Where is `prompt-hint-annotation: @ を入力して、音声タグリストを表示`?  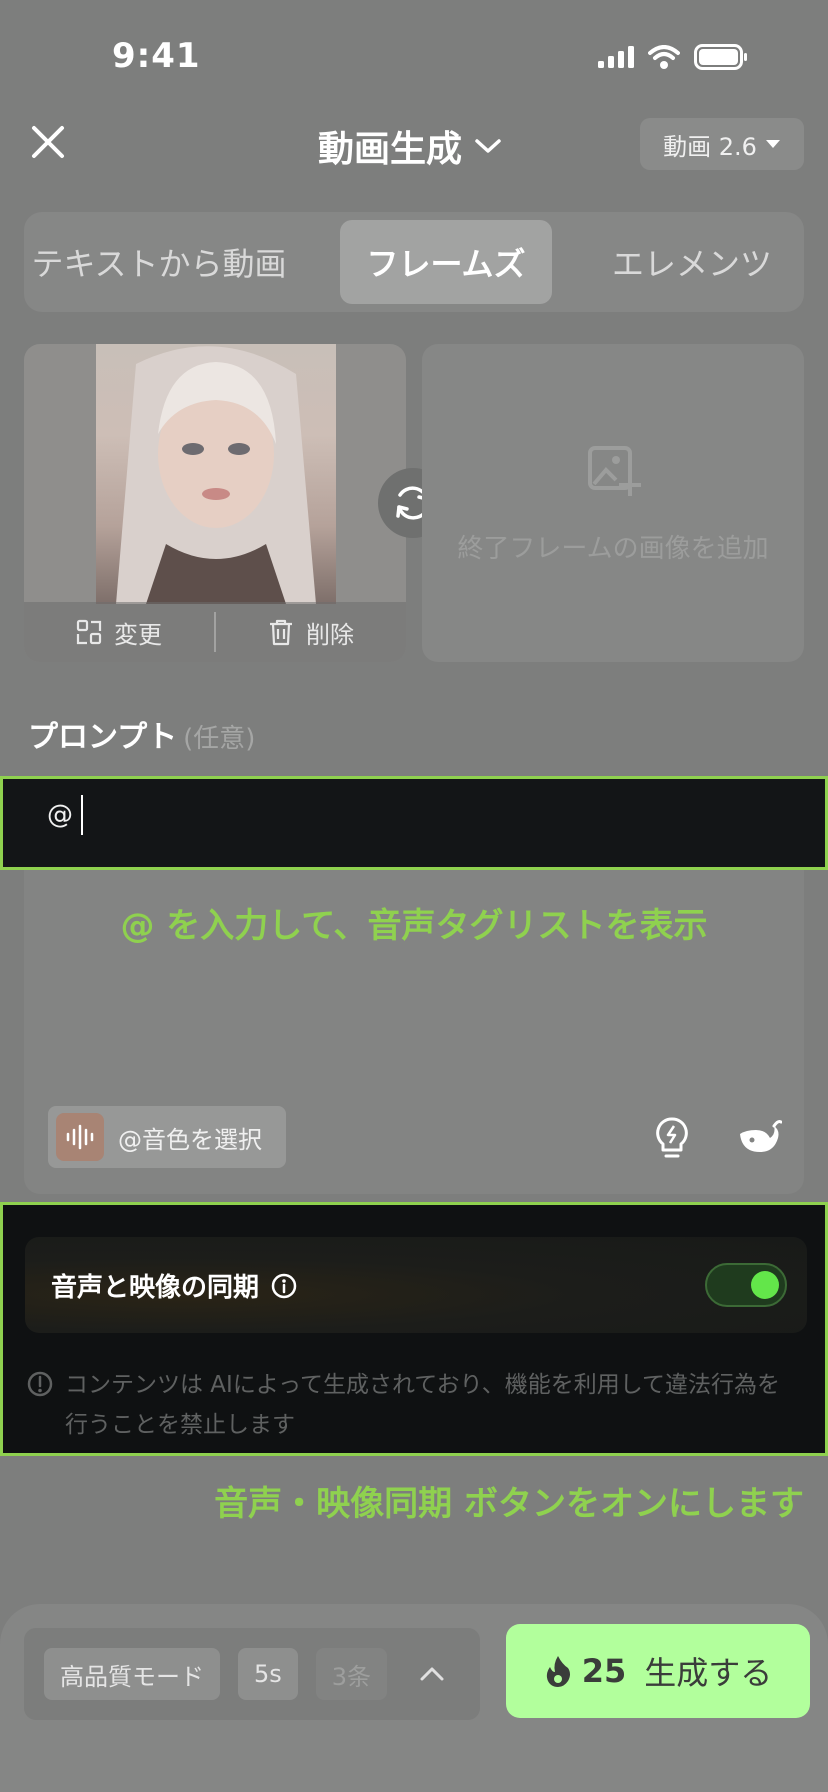
prompt-hint-annotation: @ を入力して、音声タグリストを表示 is located at coordinates (414, 926).